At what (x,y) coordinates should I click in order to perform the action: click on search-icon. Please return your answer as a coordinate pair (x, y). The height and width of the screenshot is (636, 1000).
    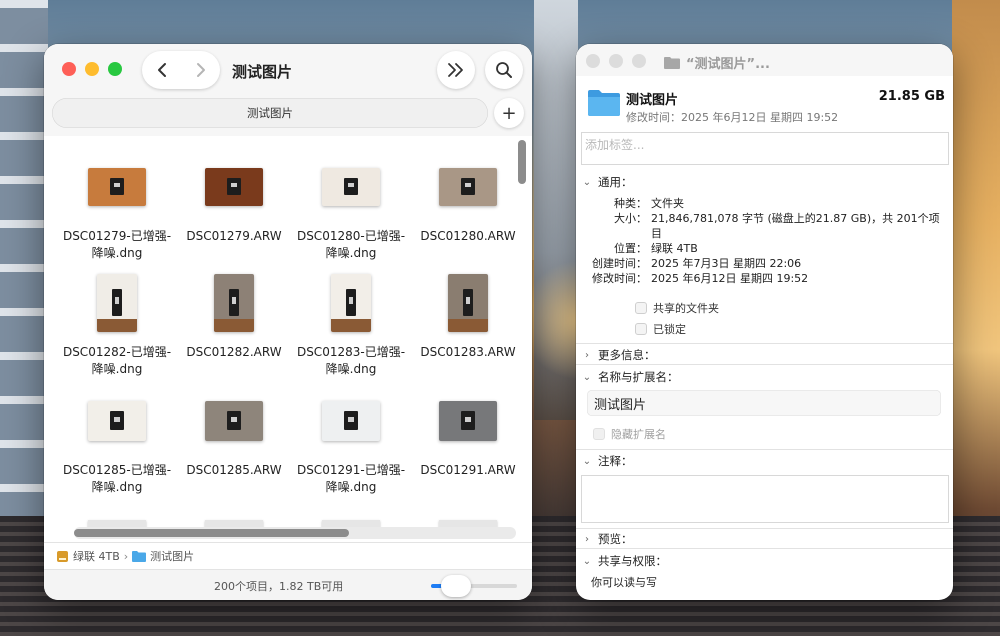
    Looking at the image, I should click on (504, 70).